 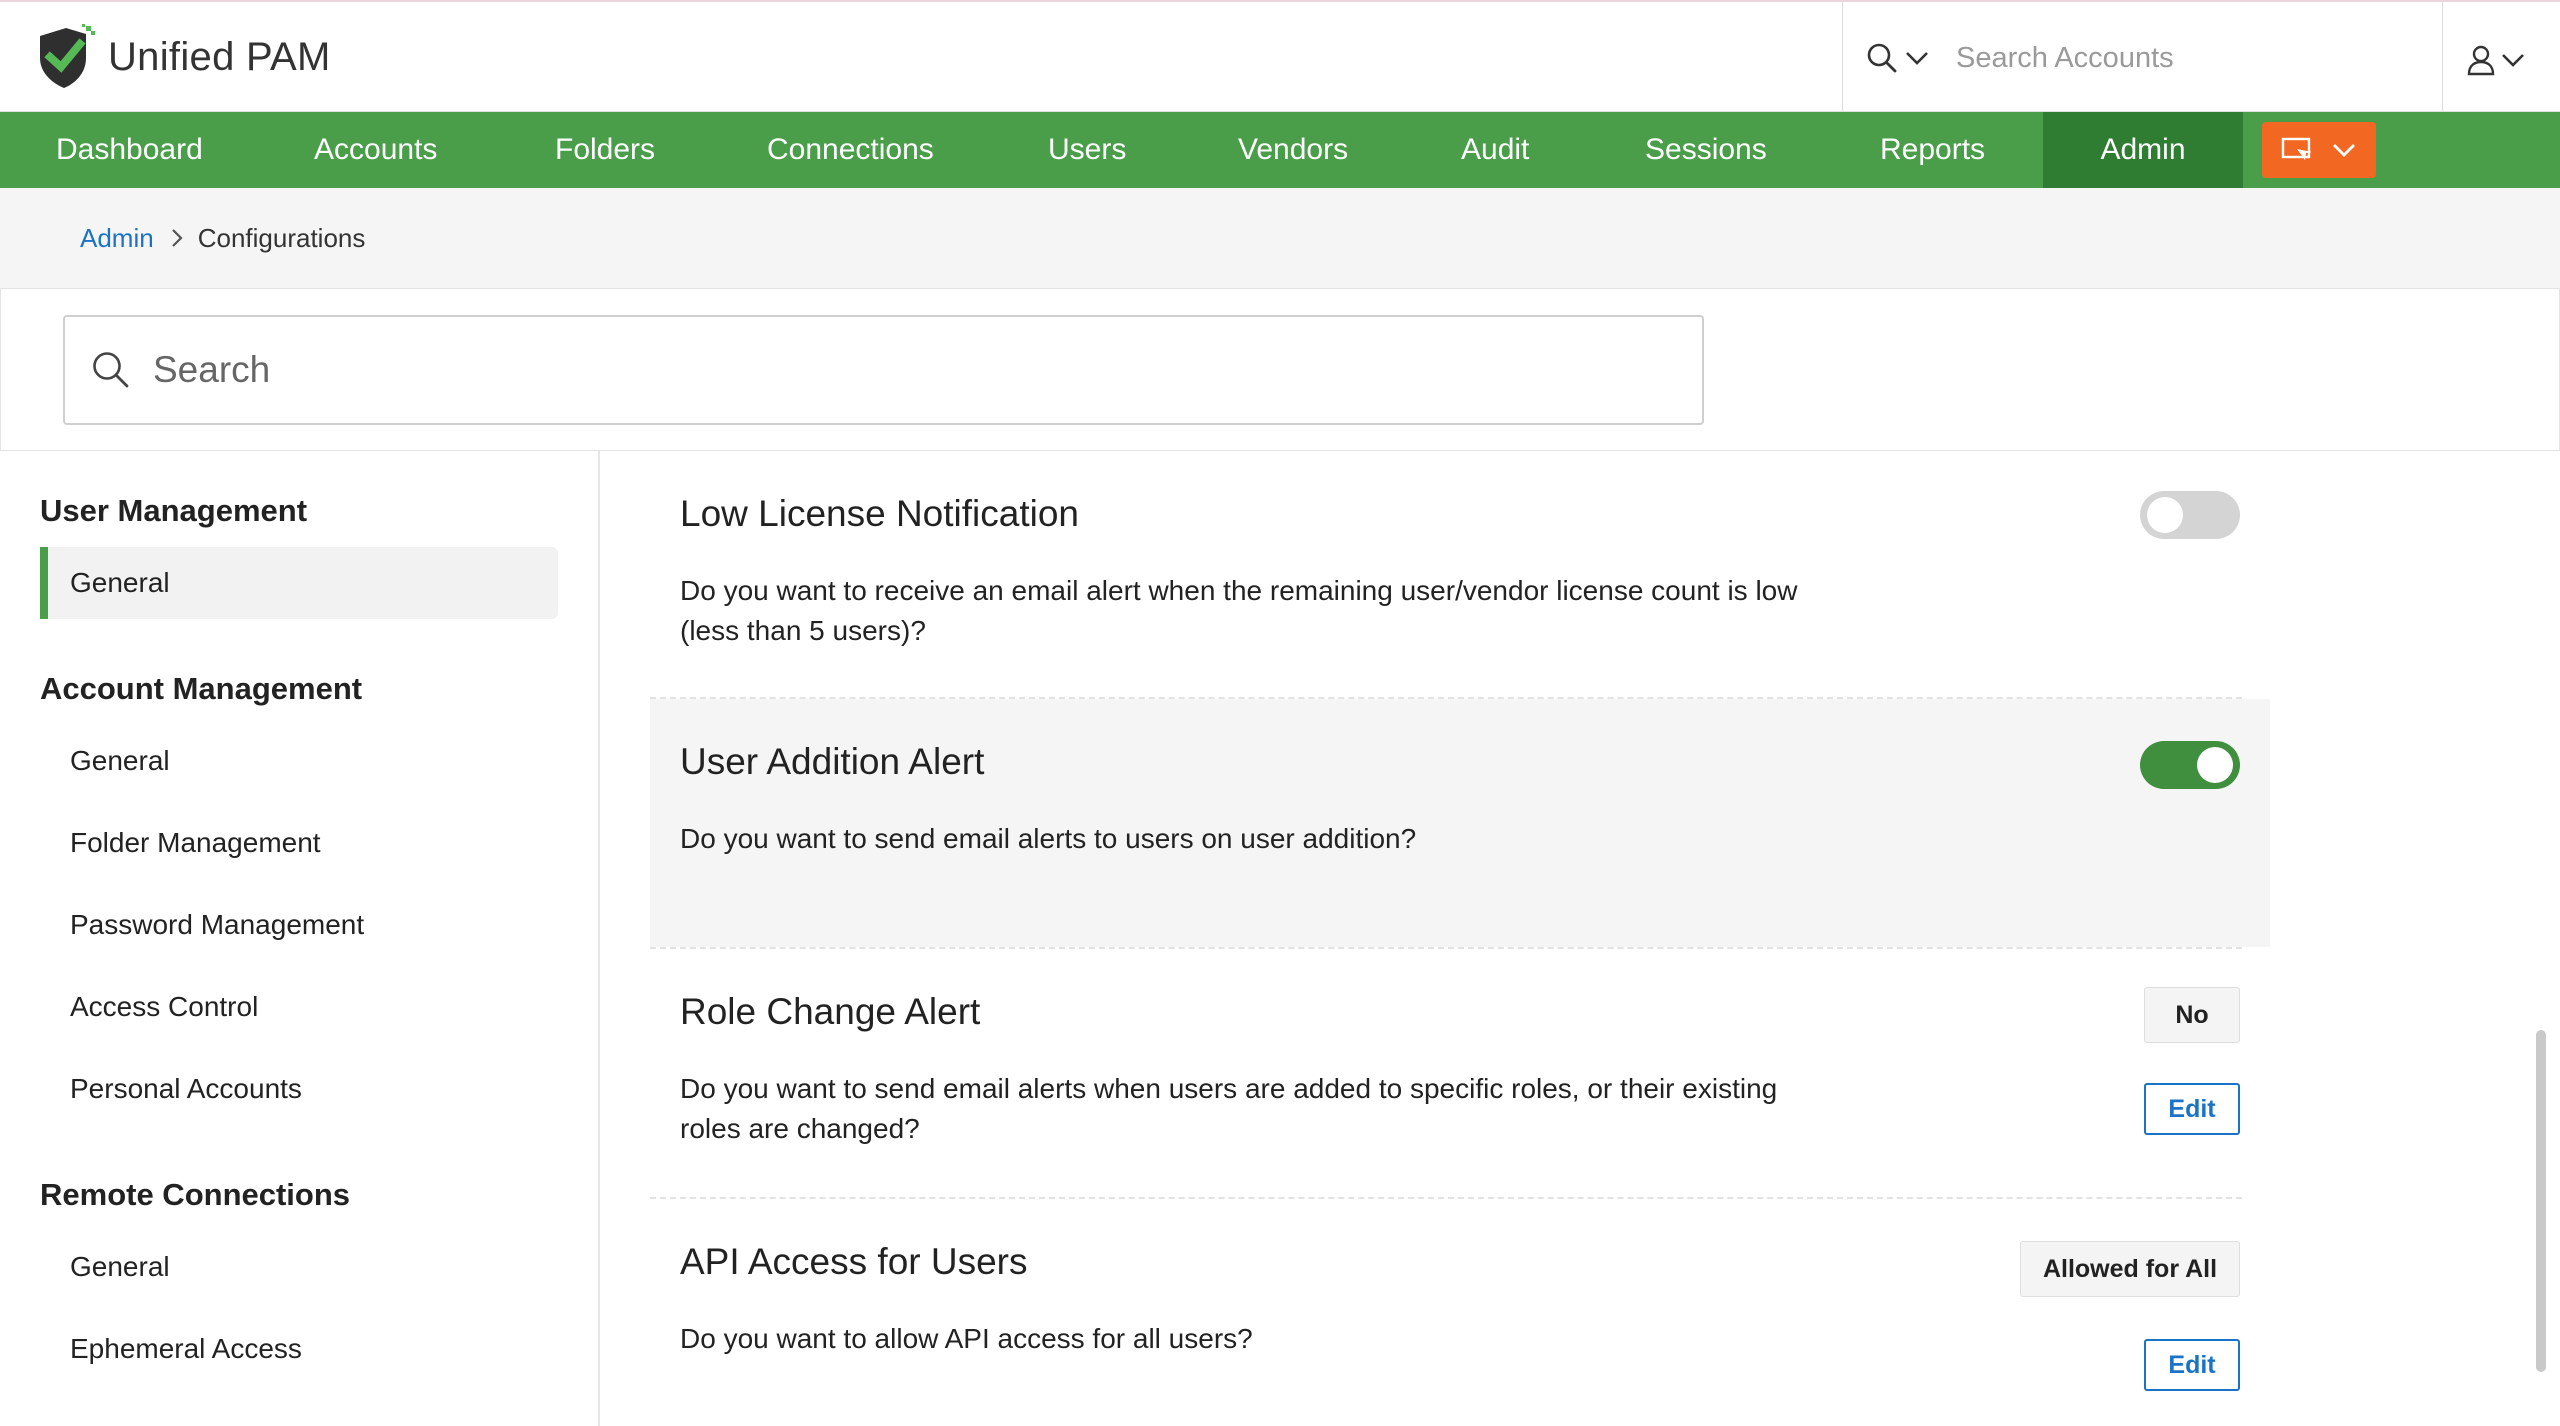 What do you see at coordinates (2130, 1269) in the screenshot?
I see `api-access-value: Allowed for All` at bounding box center [2130, 1269].